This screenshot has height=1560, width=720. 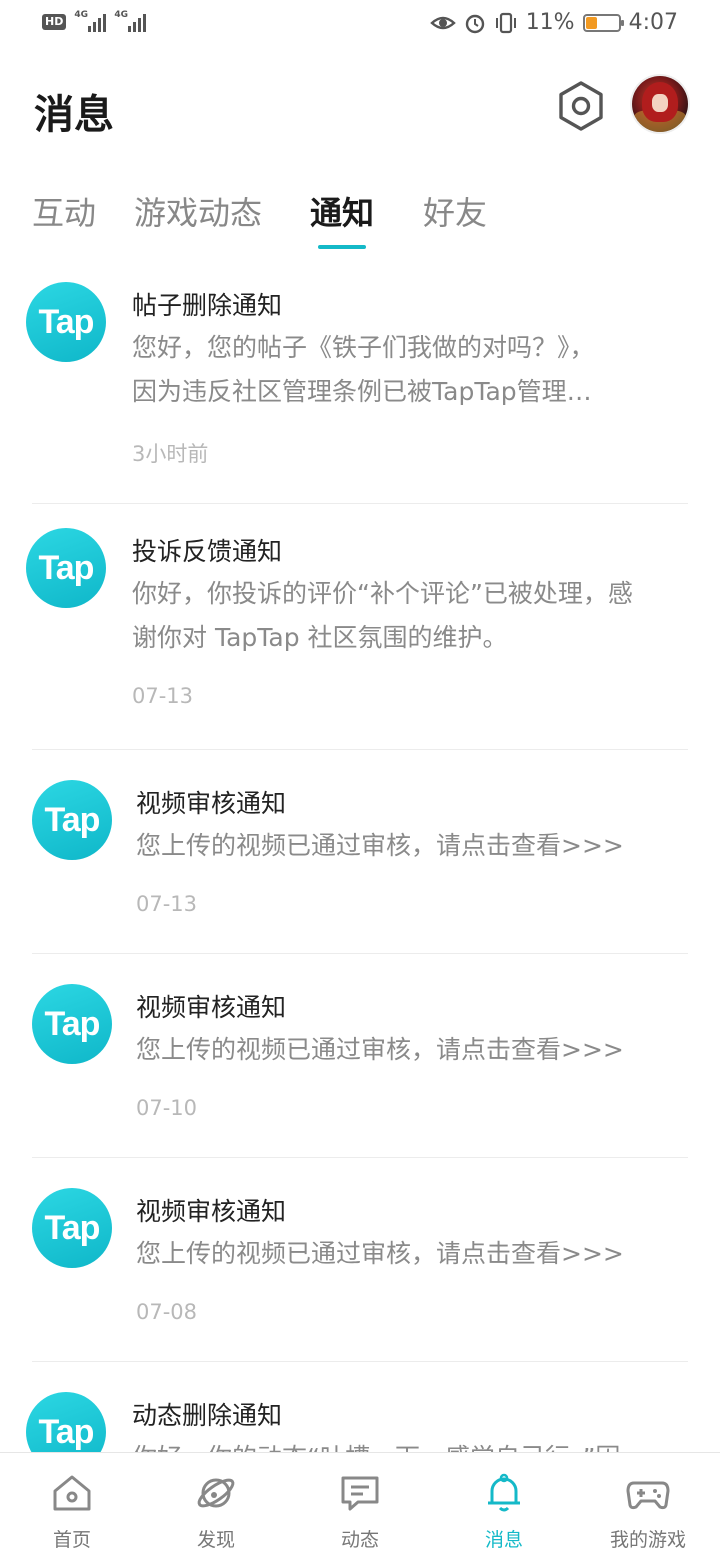 I want to click on eye-icon, so click(x=442, y=22).